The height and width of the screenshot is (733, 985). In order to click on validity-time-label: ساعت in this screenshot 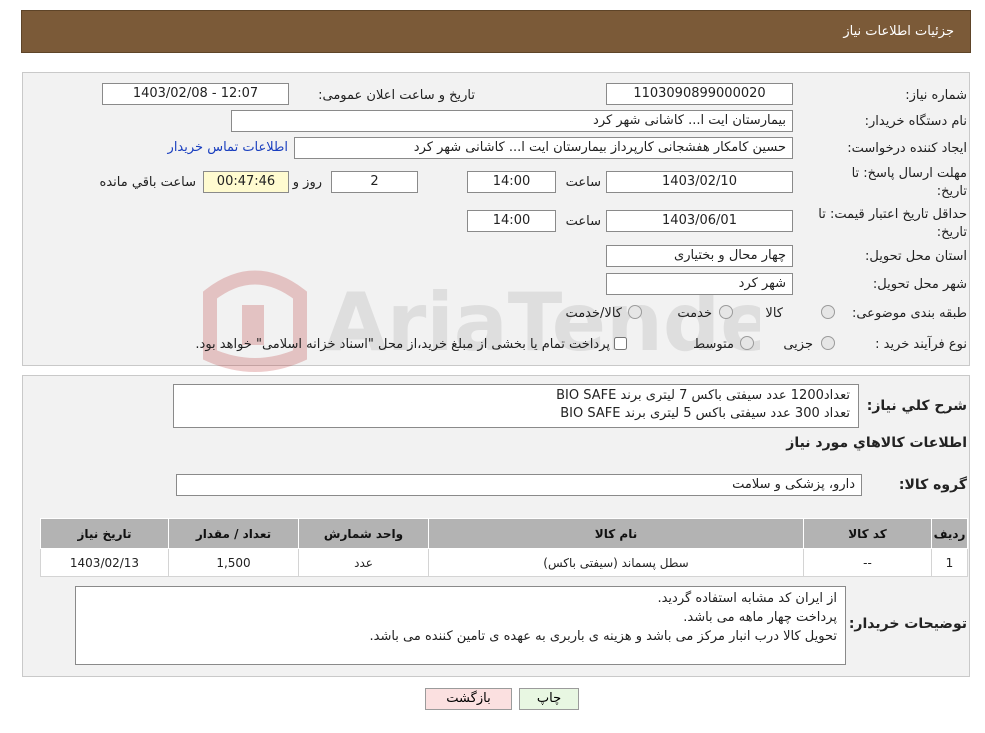, I will do `click(583, 221)`.